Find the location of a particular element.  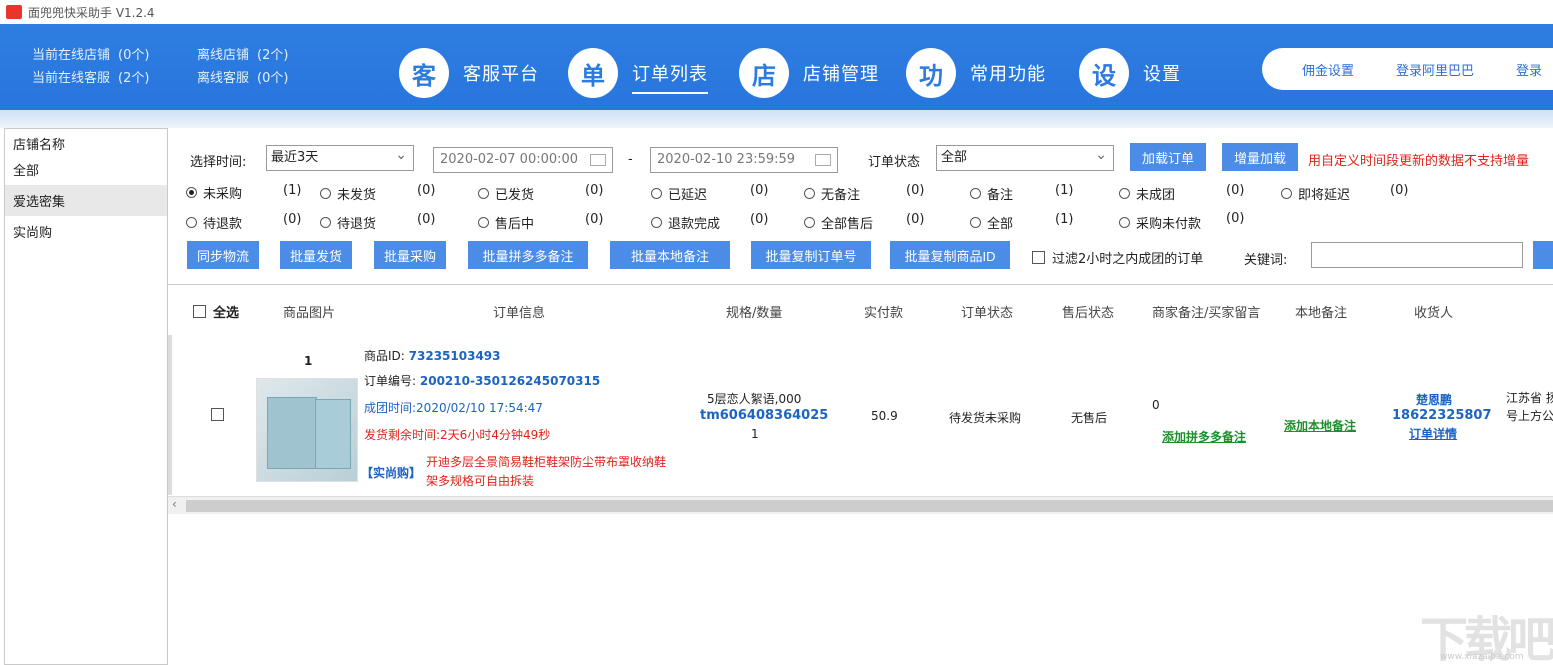

login-link: 登录 is located at coordinates (1529, 69).